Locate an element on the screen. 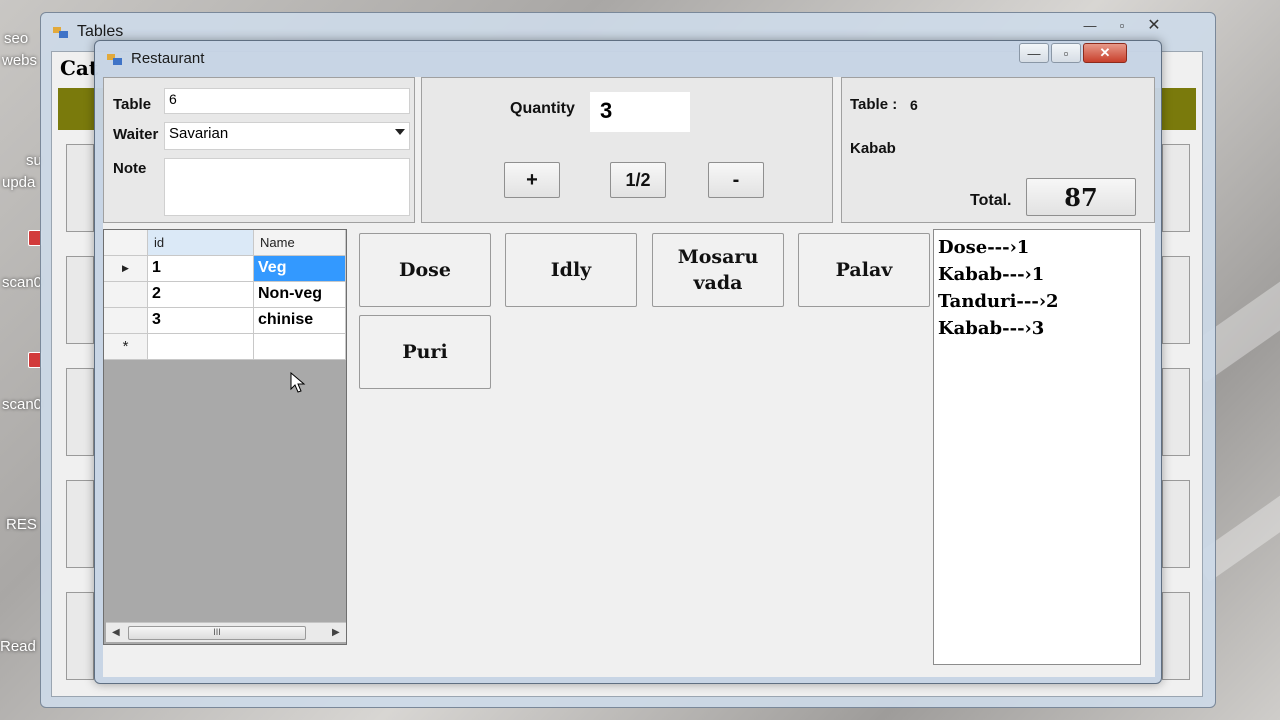  menu-item-button: Idly is located at coordinates (571, 270).